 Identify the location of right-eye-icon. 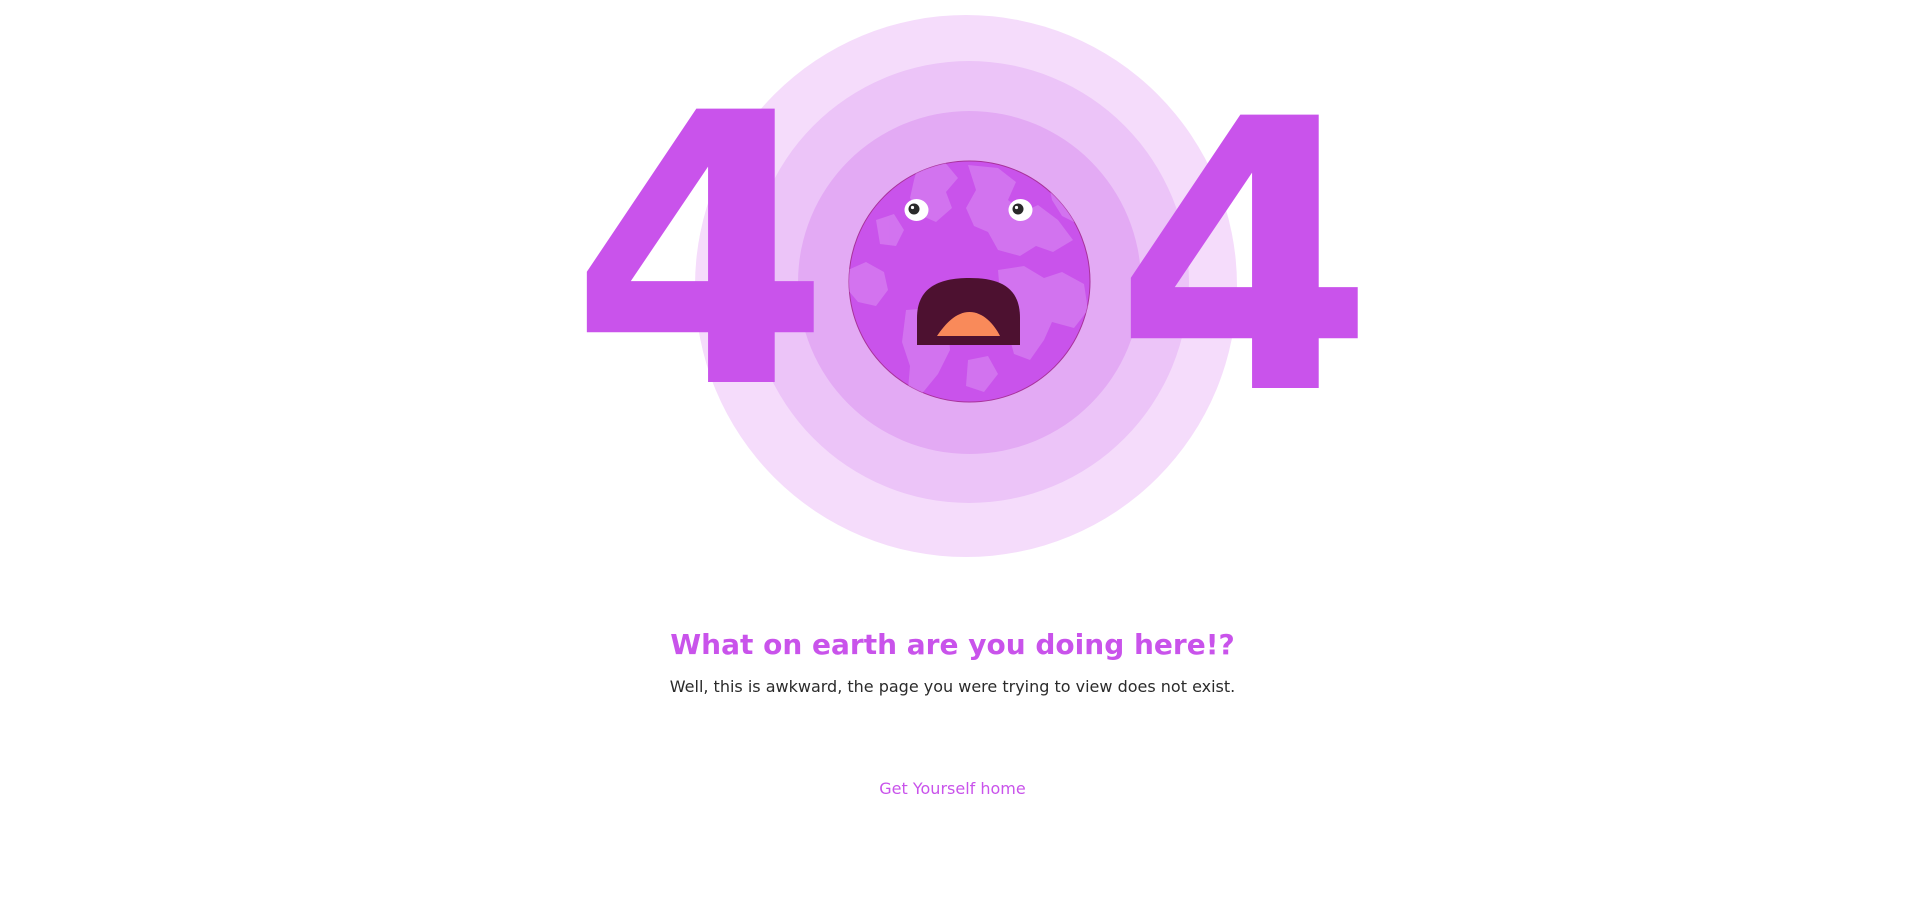
(1020, 210).